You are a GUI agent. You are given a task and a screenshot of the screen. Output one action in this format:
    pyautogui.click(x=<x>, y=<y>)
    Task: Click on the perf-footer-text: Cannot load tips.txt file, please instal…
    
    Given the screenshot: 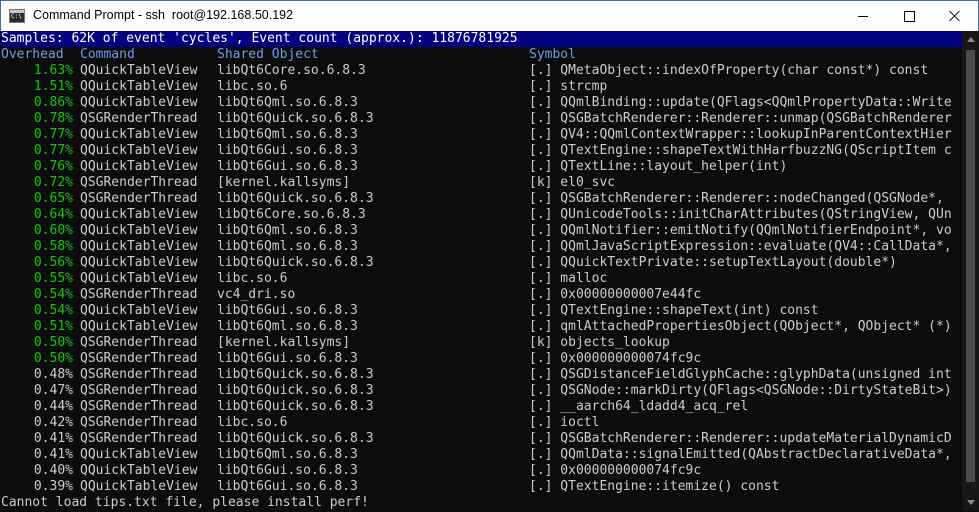 What is the action you would take?
    pyautogui.click(x=185, y=502)
    